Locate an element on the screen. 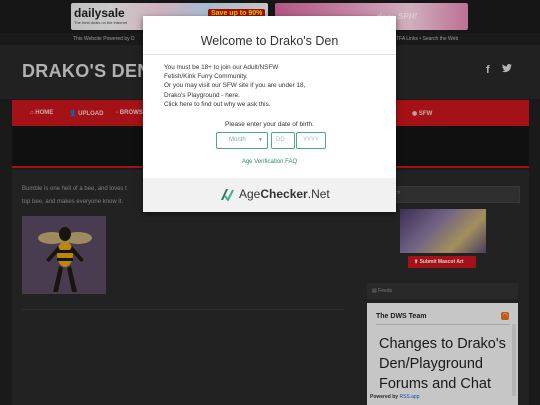 This screenshot has height=405, width=540. drakos-playground-link: Drako's Playground - here. is located at coordinates (202, 95).